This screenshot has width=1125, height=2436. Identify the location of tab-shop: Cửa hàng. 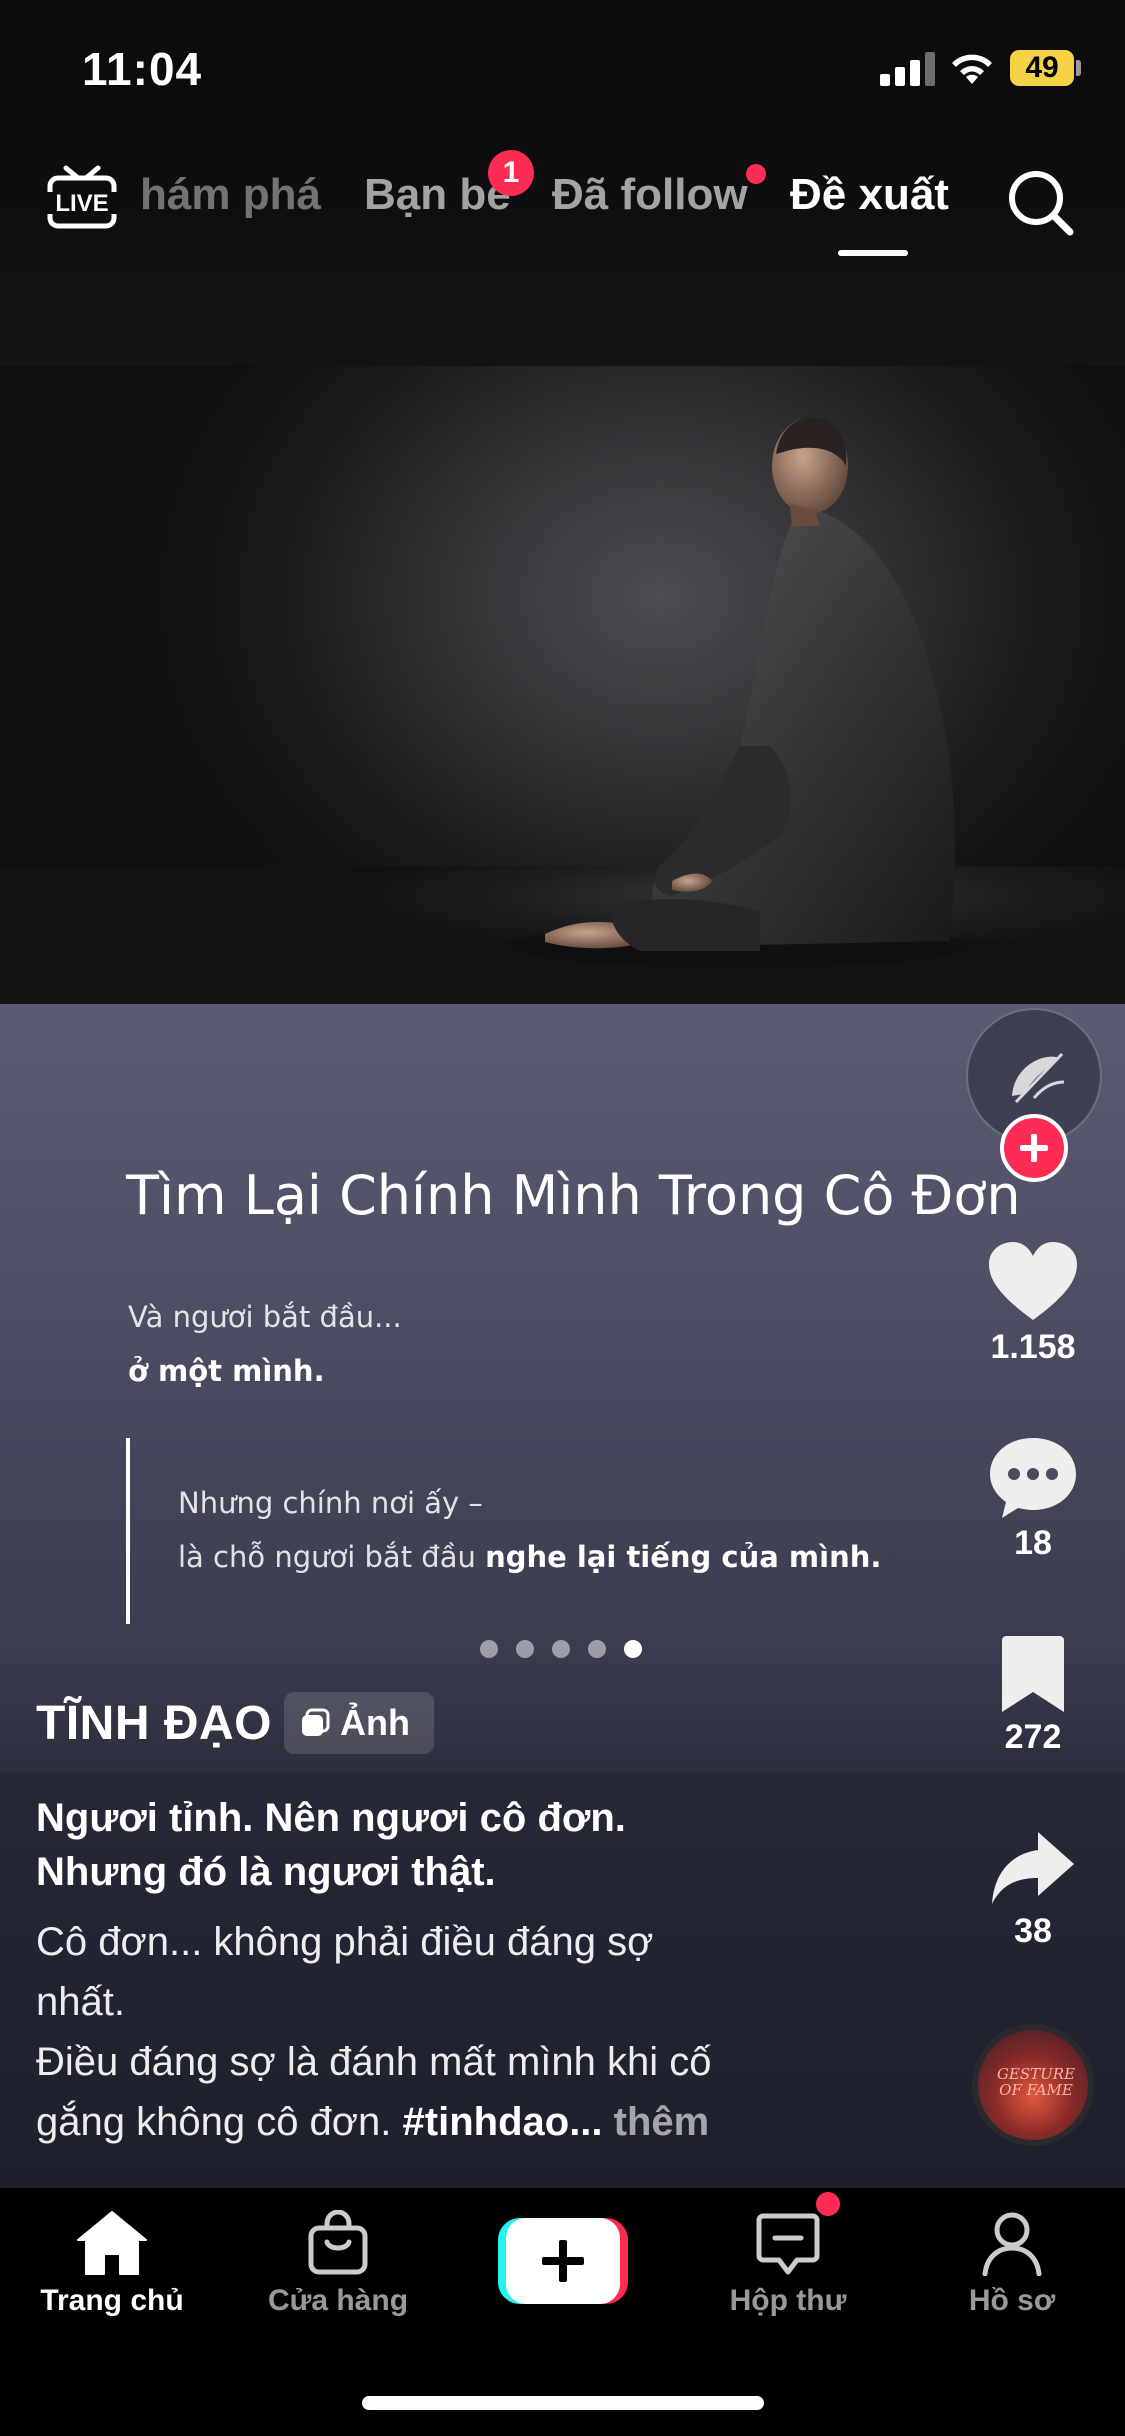
(338, 2264).